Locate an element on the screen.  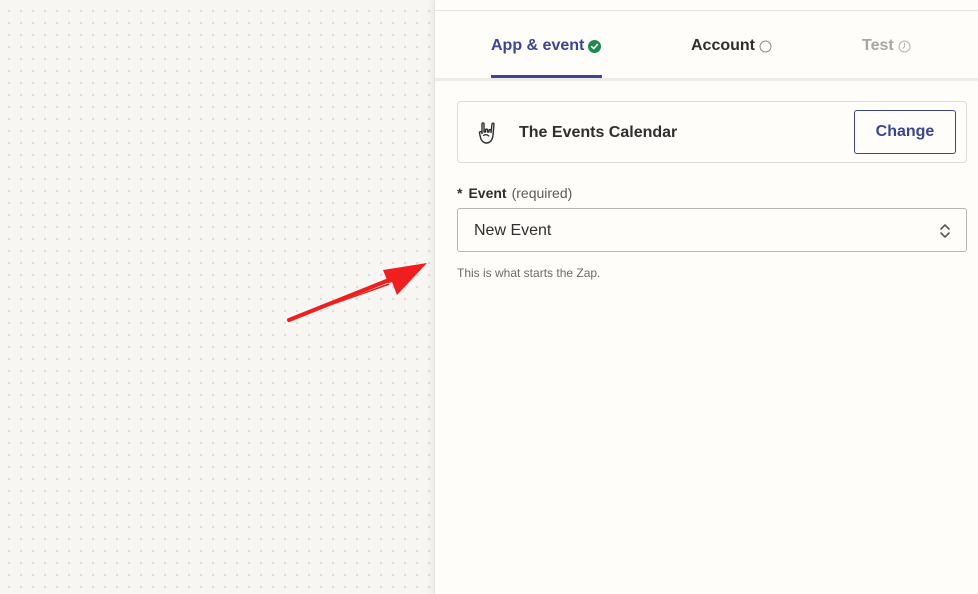
selected-app-card: The Events Calendar Change is located at coordinates (712, 132).